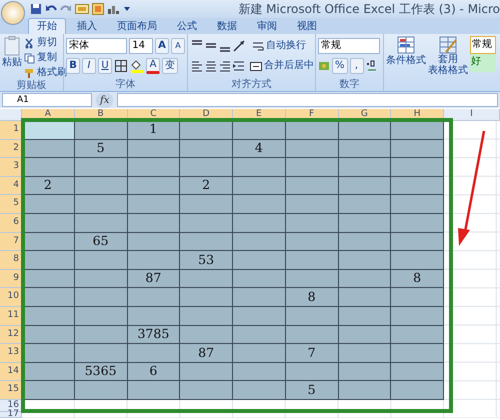 The height and width of the screenshot is (420, 500). What do you see at coordinates (11, 260) in the screenshot?
I see `row-header: 8` at bounding box center [11, 260].